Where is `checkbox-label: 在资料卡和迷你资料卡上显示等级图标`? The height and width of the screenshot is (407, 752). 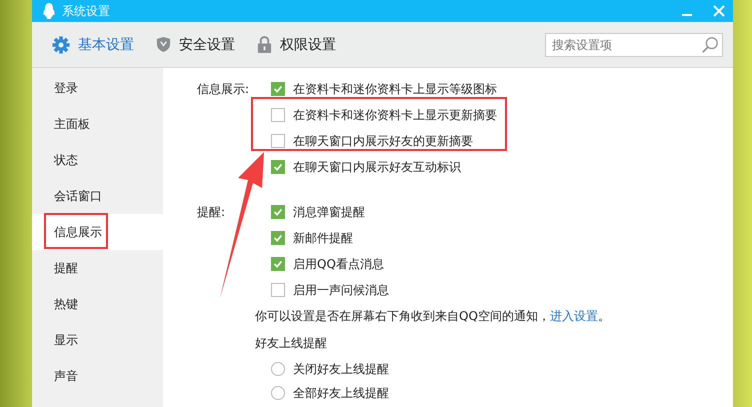 checkbox-label: 在资料卡和迷你资料卡上显示等级图标 is located at coordinates (395, 89).